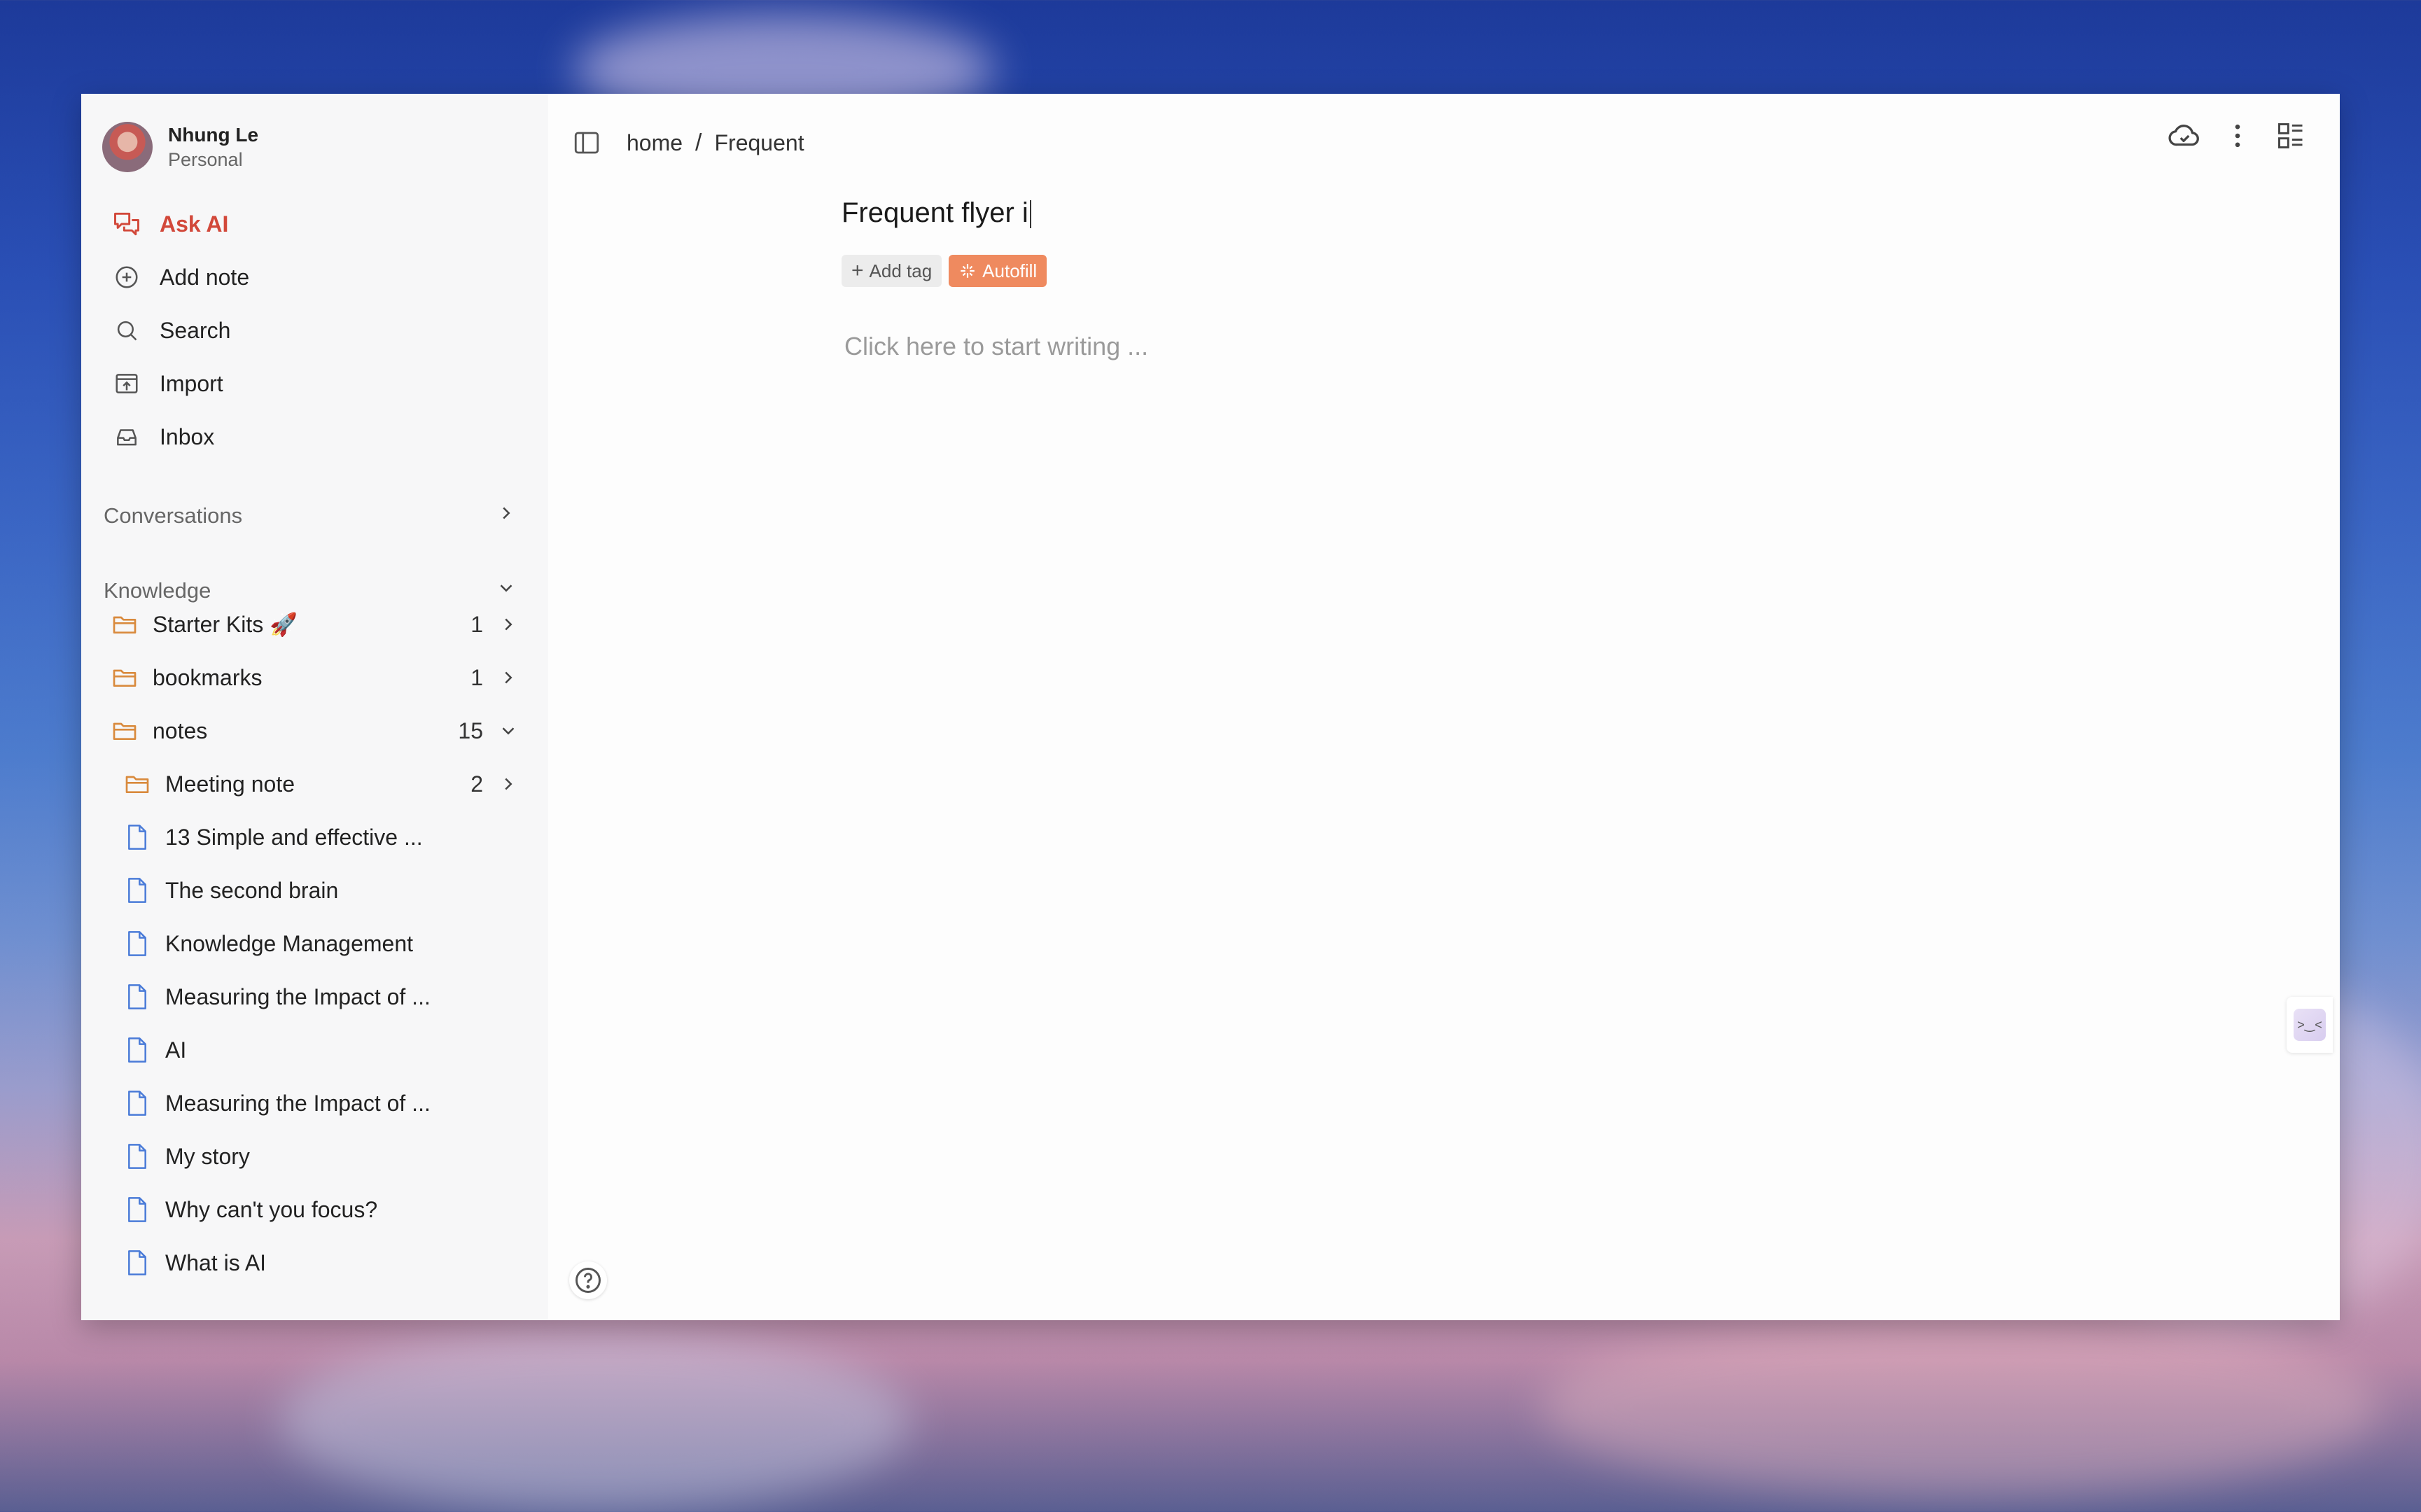 This screenshot has height=1512, width=2421. What do you see at coordinates (192, 383) in the screenshot?
I see `import-label: Import` at bounding box center [192, 383].